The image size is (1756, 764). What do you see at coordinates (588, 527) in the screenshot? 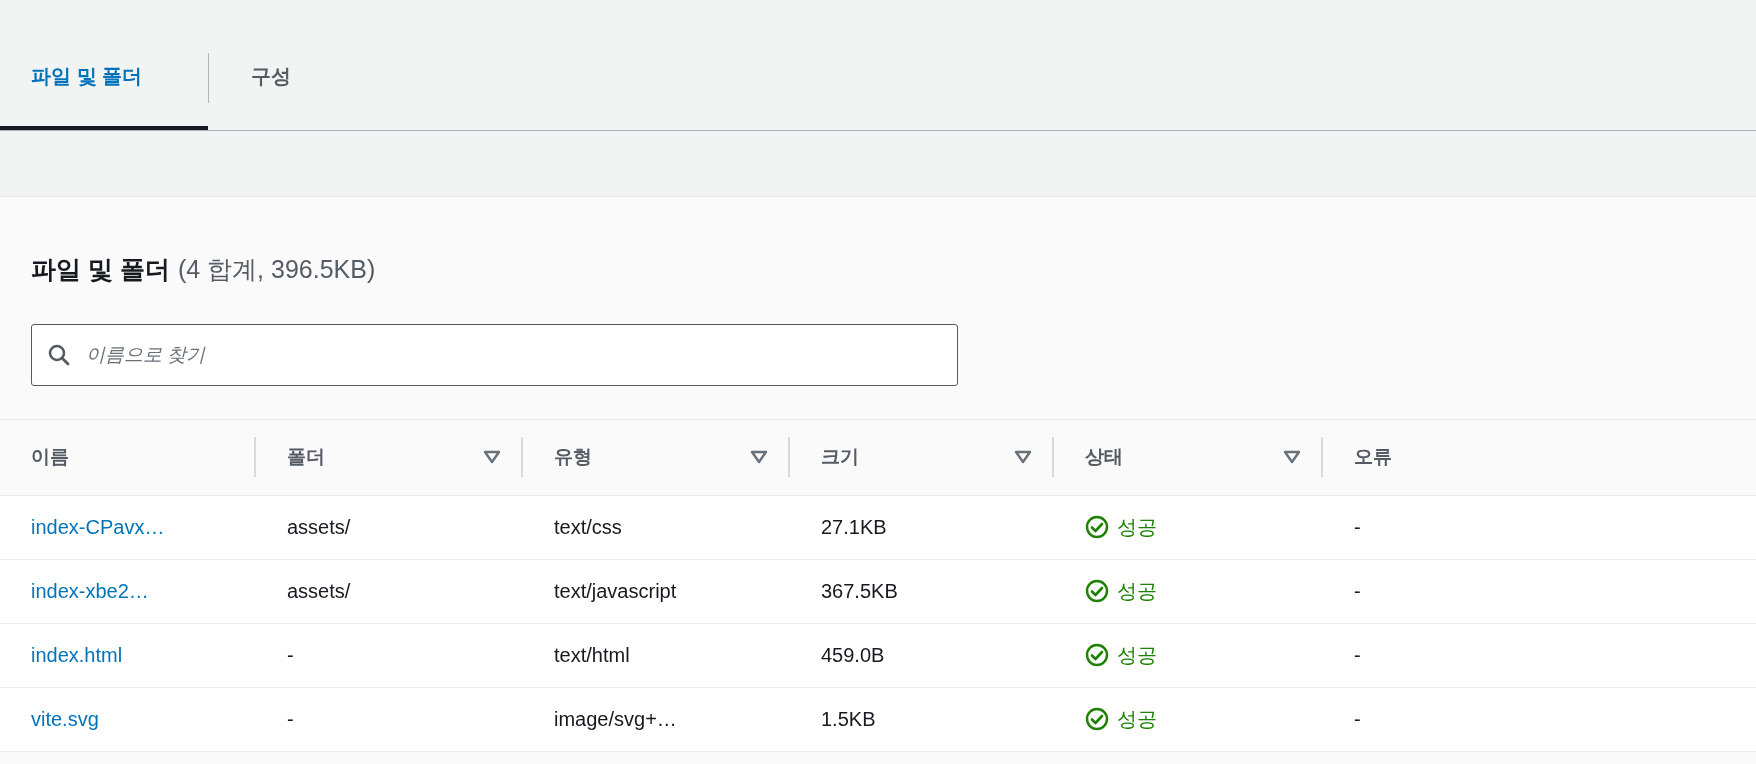
I see `table-cell-text: text/css` at bounding box center [588, 527].